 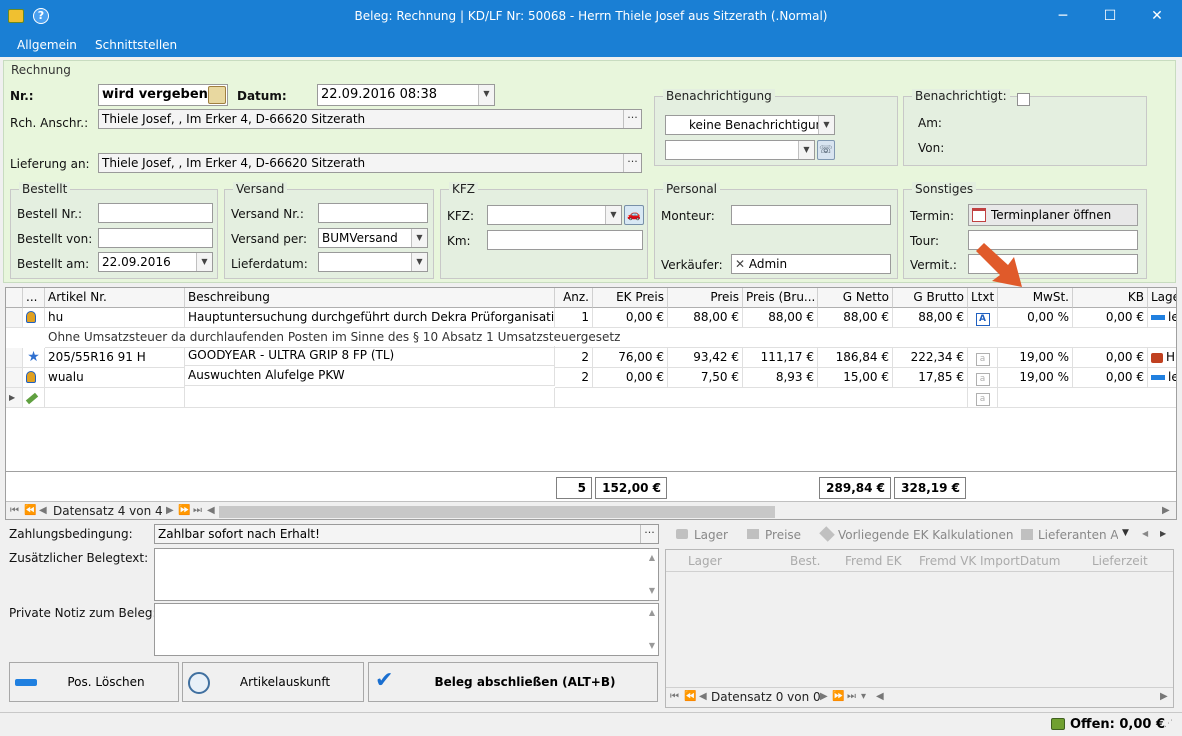 I want to click on remove-tag-icon: ✕, so click(x=742, y=264).